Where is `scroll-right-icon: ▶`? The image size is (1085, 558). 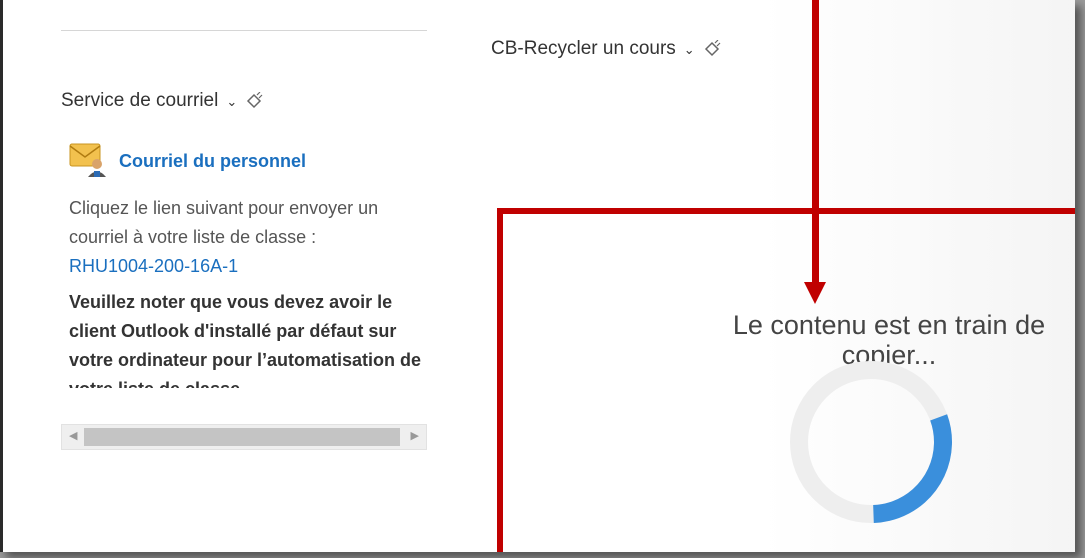 scroll-right-icon: ▶ is located at coordinates (415, 435).